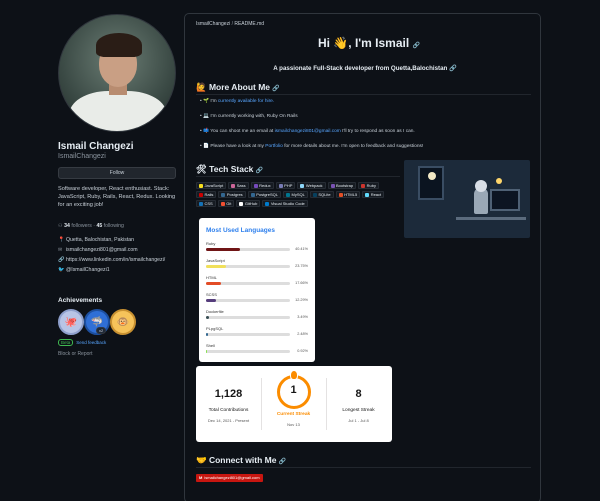 The image size is (600, 501). Describe the element at coordinates (491, 218) in the screenshot. I see `desk-shape` at that location.